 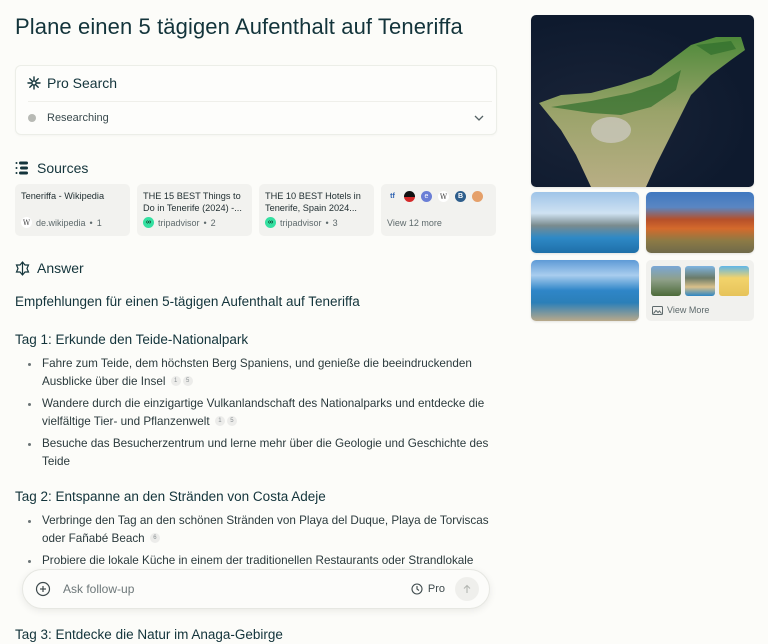 I want to click on island-map-graphic, so click(x=642, y=112).